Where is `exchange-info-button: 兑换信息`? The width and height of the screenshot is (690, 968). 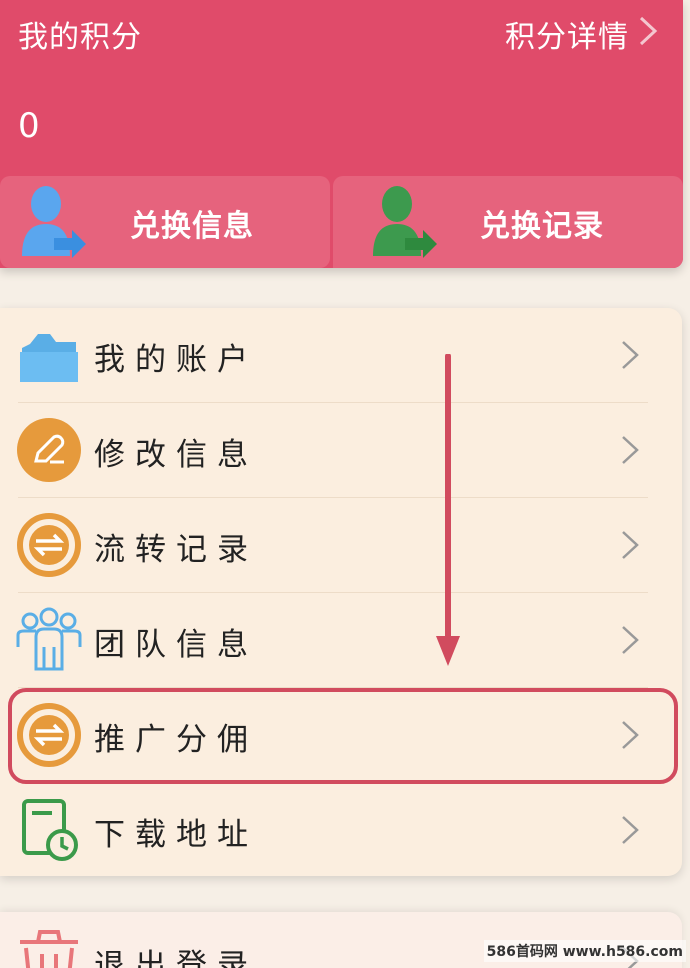 exchange-info-button: 兑换信息 is located at coordinates (165, 222).